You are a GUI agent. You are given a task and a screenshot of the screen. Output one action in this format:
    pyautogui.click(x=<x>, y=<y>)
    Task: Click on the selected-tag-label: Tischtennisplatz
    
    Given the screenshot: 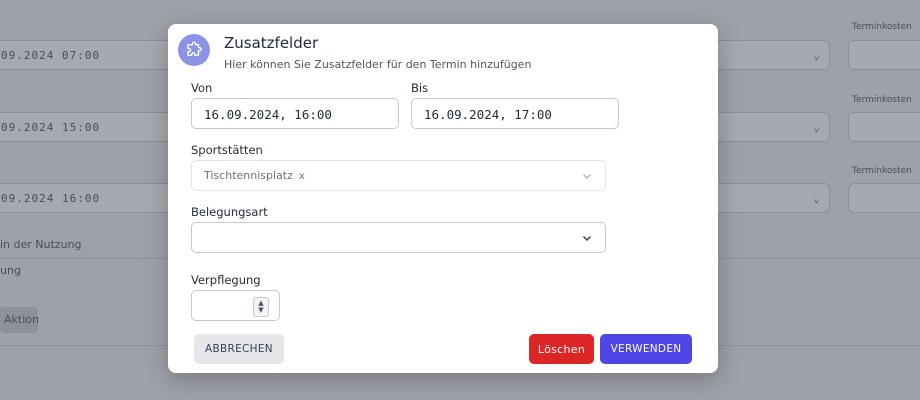 What is the action you would take?
    pyautogui.click(x=248, y=175)
    